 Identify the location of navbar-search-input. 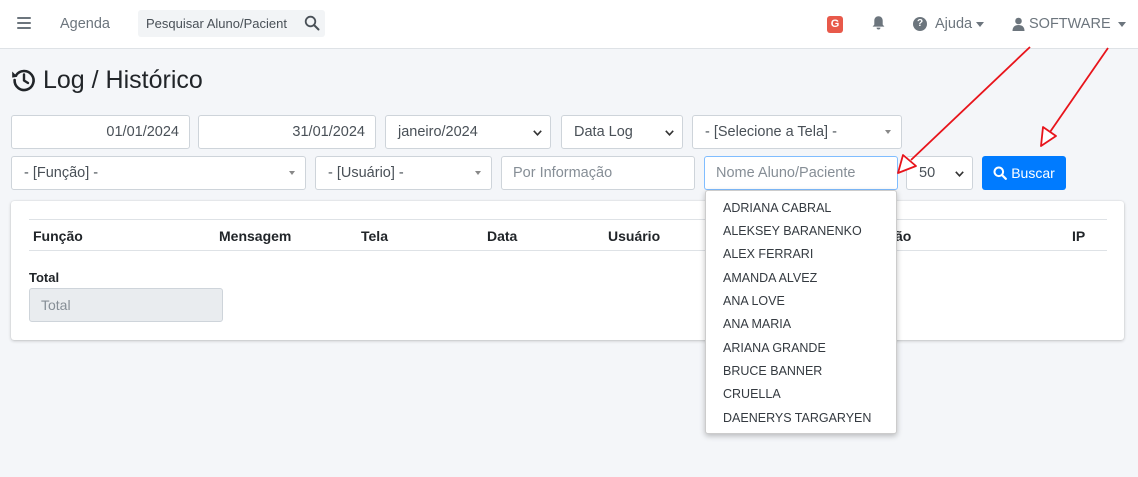
(218, 23).